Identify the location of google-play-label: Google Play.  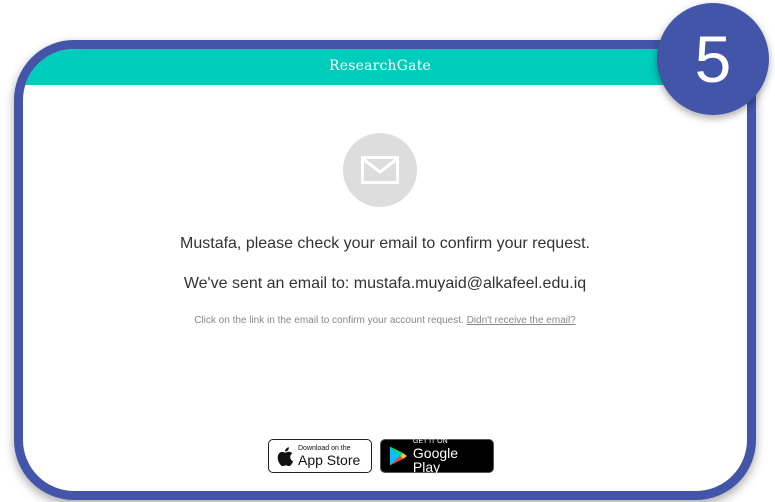
(435, 460).